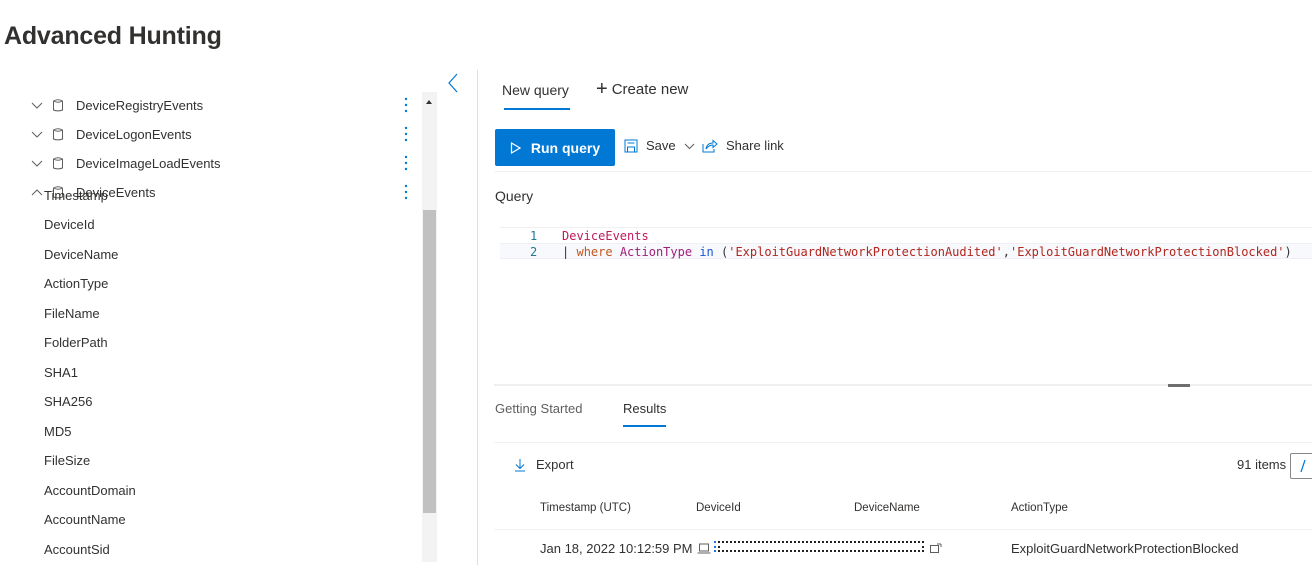 Image resolution: width=1312 pixels, height=565 pixels. I want to click on schema-table-device-image-load-events: DeviceImageLoadEvents, so click(125, 163).